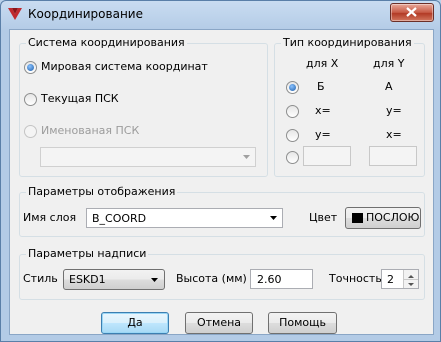 This screenshot has width=441, height=342. Describe the element at coordinates (393, 156) in the screenshot. I see `custom-y-input` at that location.